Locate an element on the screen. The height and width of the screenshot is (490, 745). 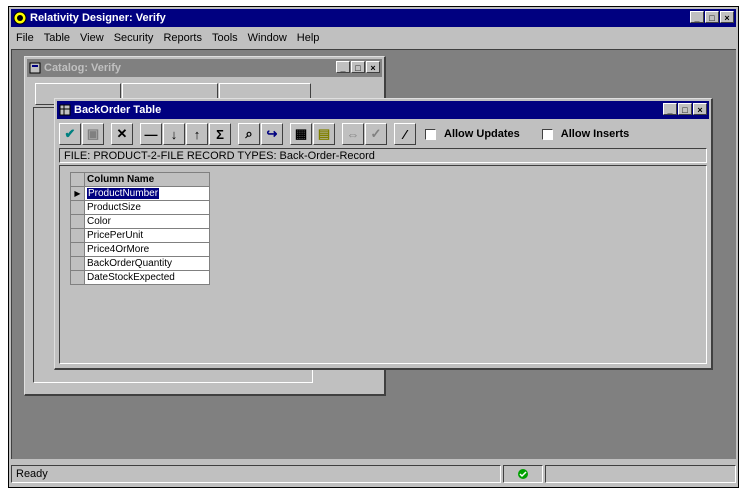
table-icon: ▤ is located at coordinates (324, 134).